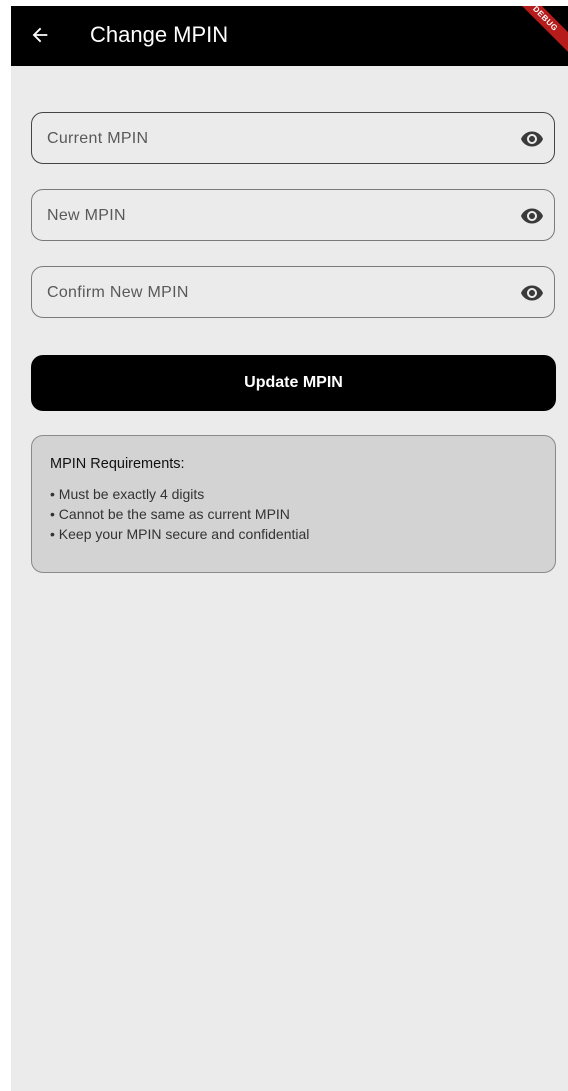 This screenshot has width=568, height=1091. What do you see at coordinates (170, 514) in the screenshot?
I see `requirement-item: • Cannot be the same as current MPIN` at bounding box center [170, 514].